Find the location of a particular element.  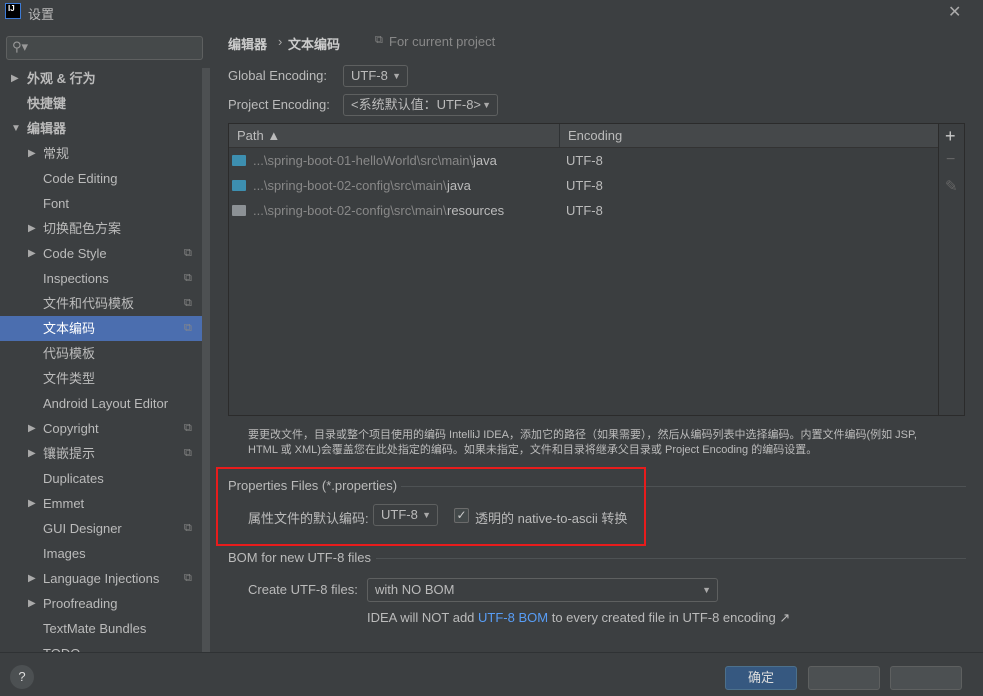

cancel-button is located at coordinates (844, 678).